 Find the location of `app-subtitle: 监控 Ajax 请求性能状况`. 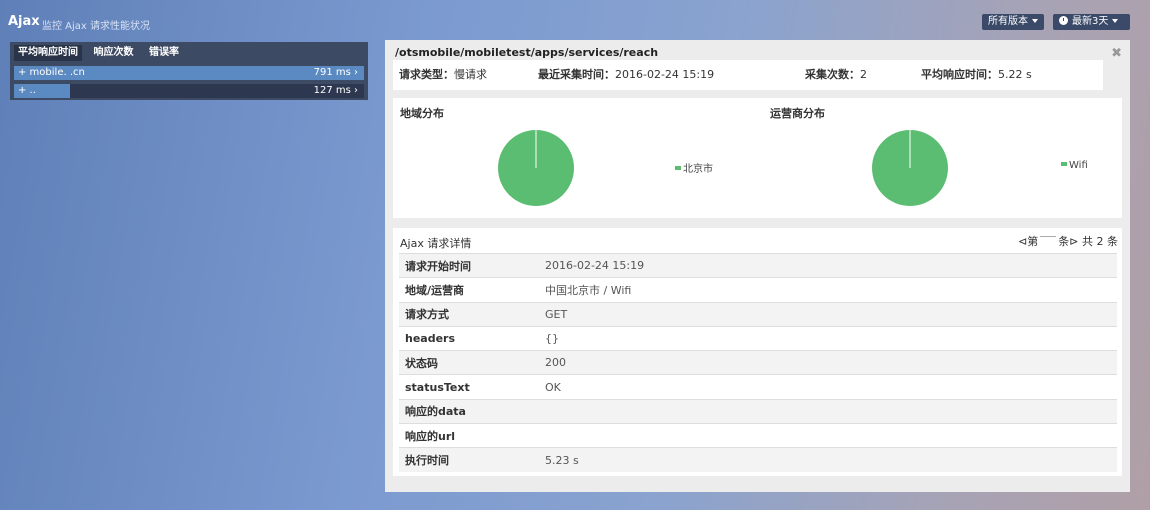

app-subtitle: 监控 Ajax 请求性能状况 is located at coordinates (96, 26).